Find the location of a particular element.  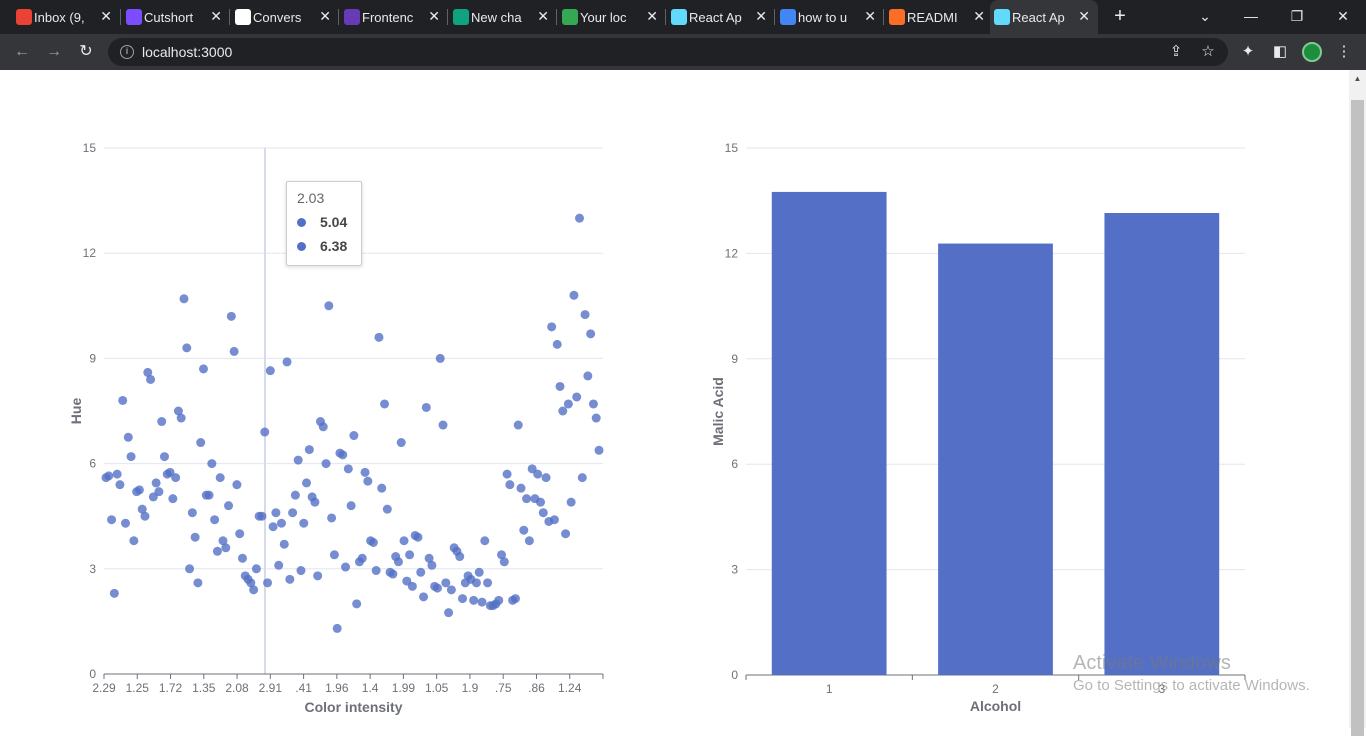

tooltip-title: 2.03 is located at coordinates (311, 198).